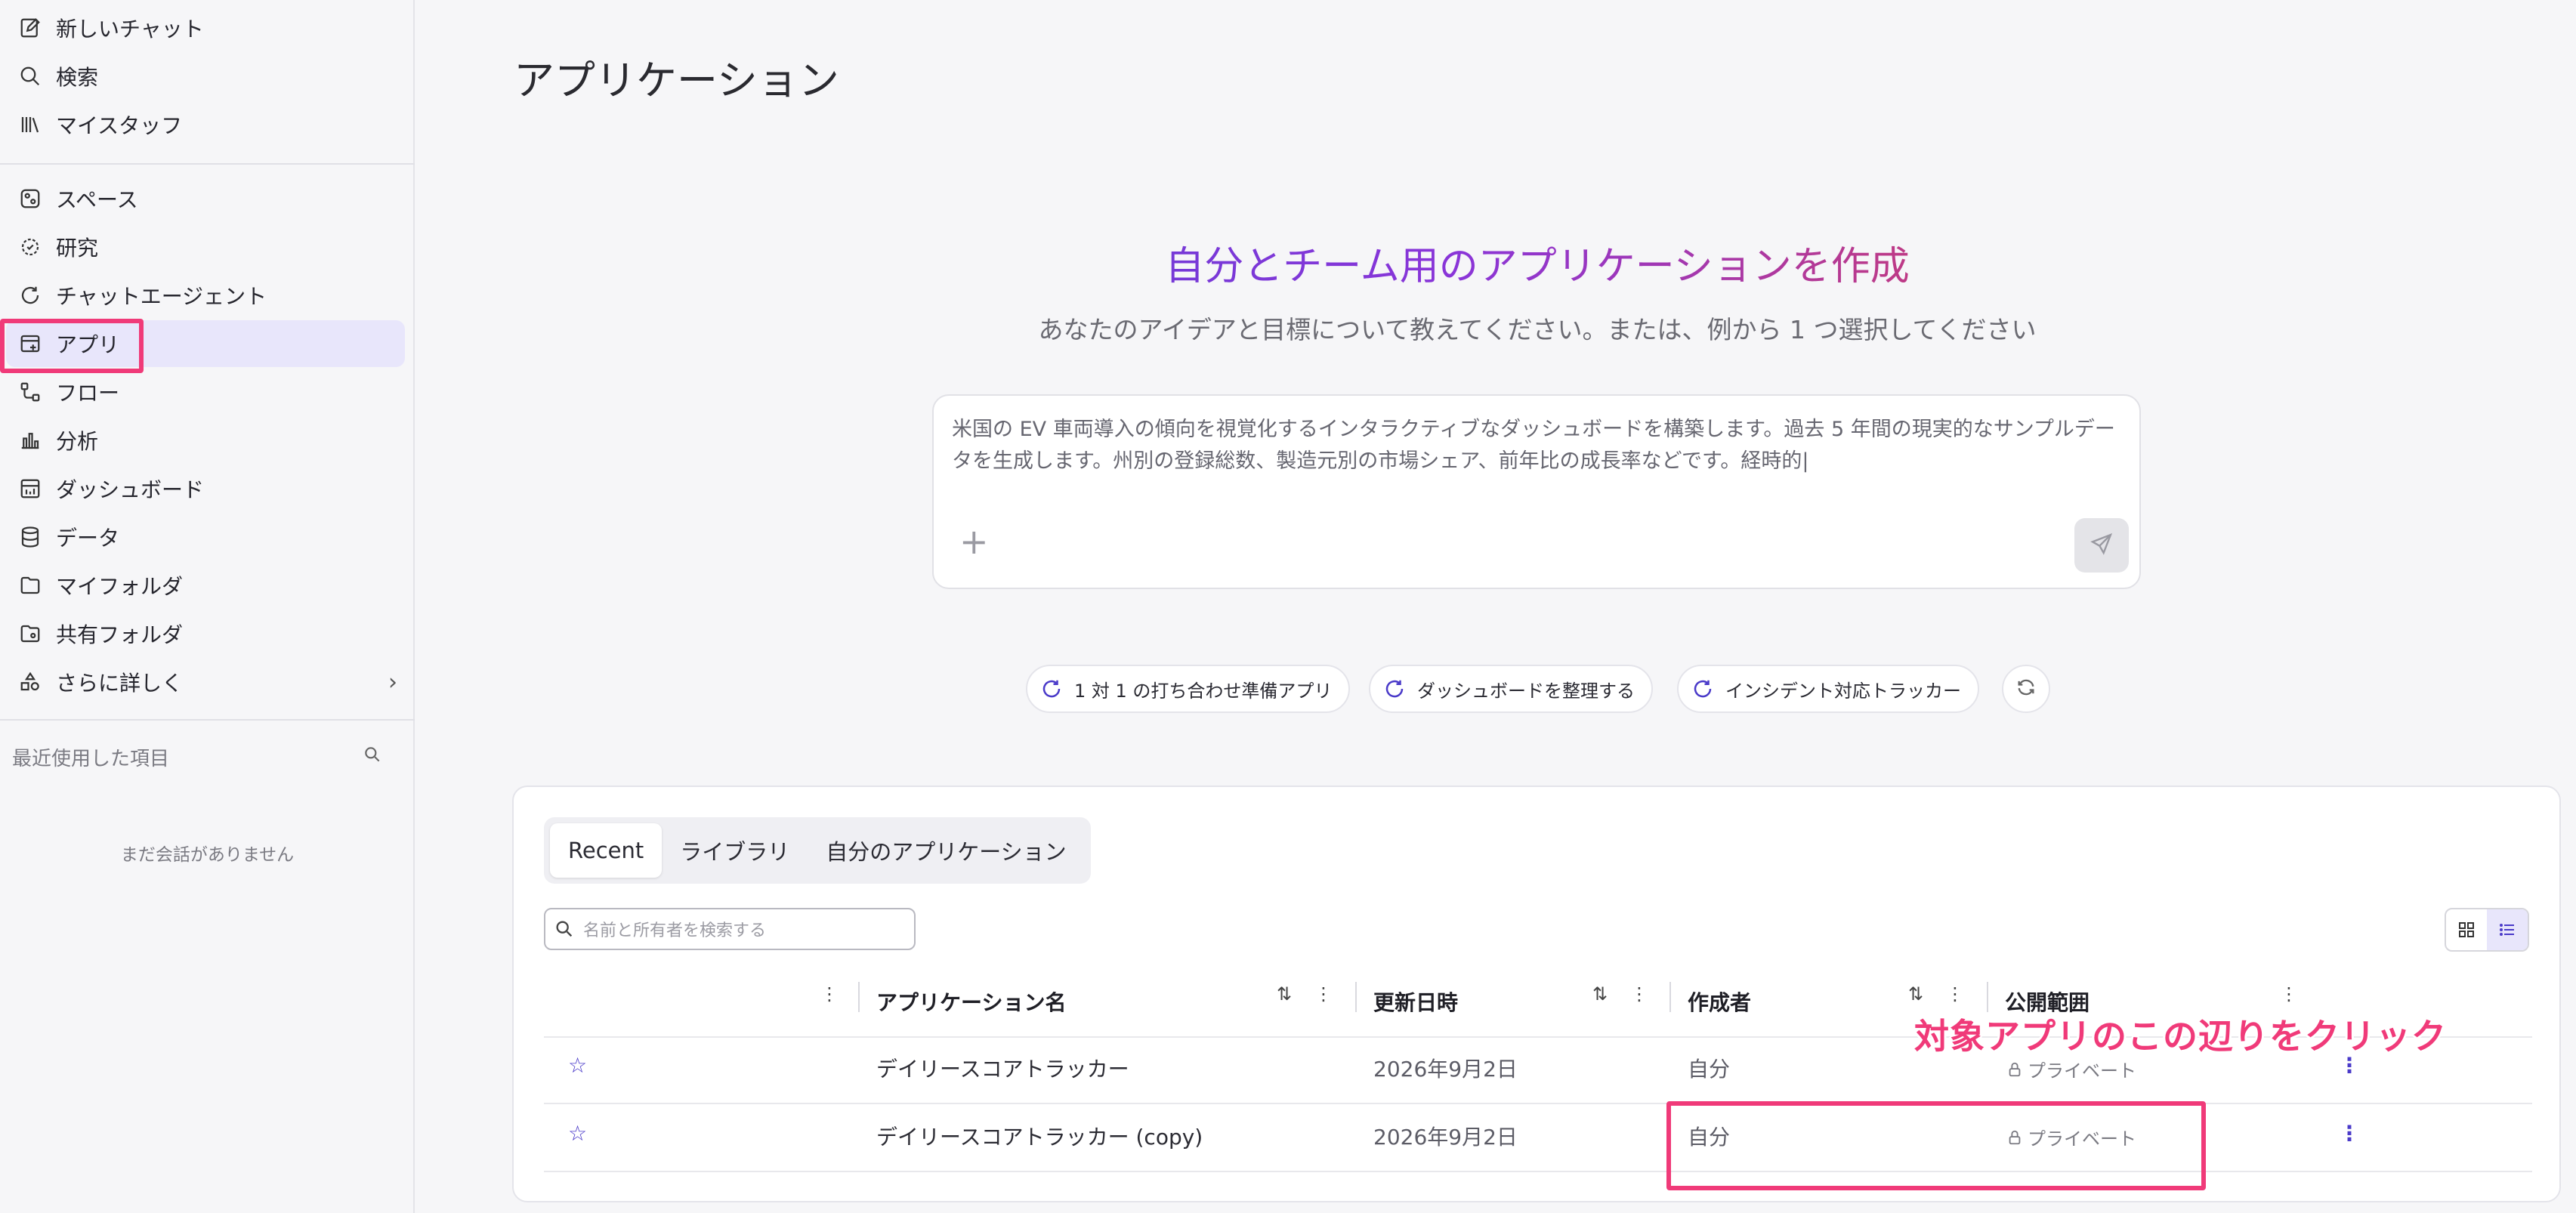 This screenshot has width=2576, height=1213. I want to click on suggestion-label: ダッシュボードを整理する, so click(1526, 691).